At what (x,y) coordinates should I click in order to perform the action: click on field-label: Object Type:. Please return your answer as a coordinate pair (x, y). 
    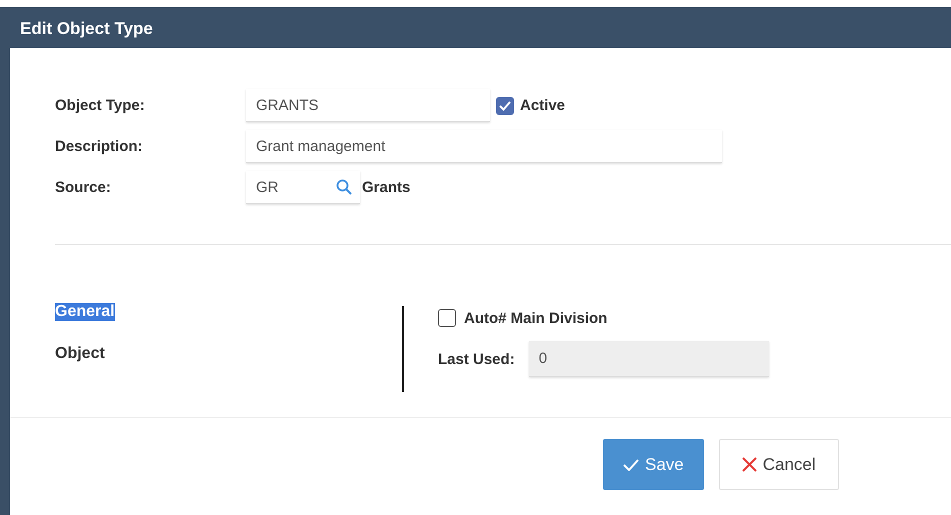
    Looking at the image, I should click on (100, 105).